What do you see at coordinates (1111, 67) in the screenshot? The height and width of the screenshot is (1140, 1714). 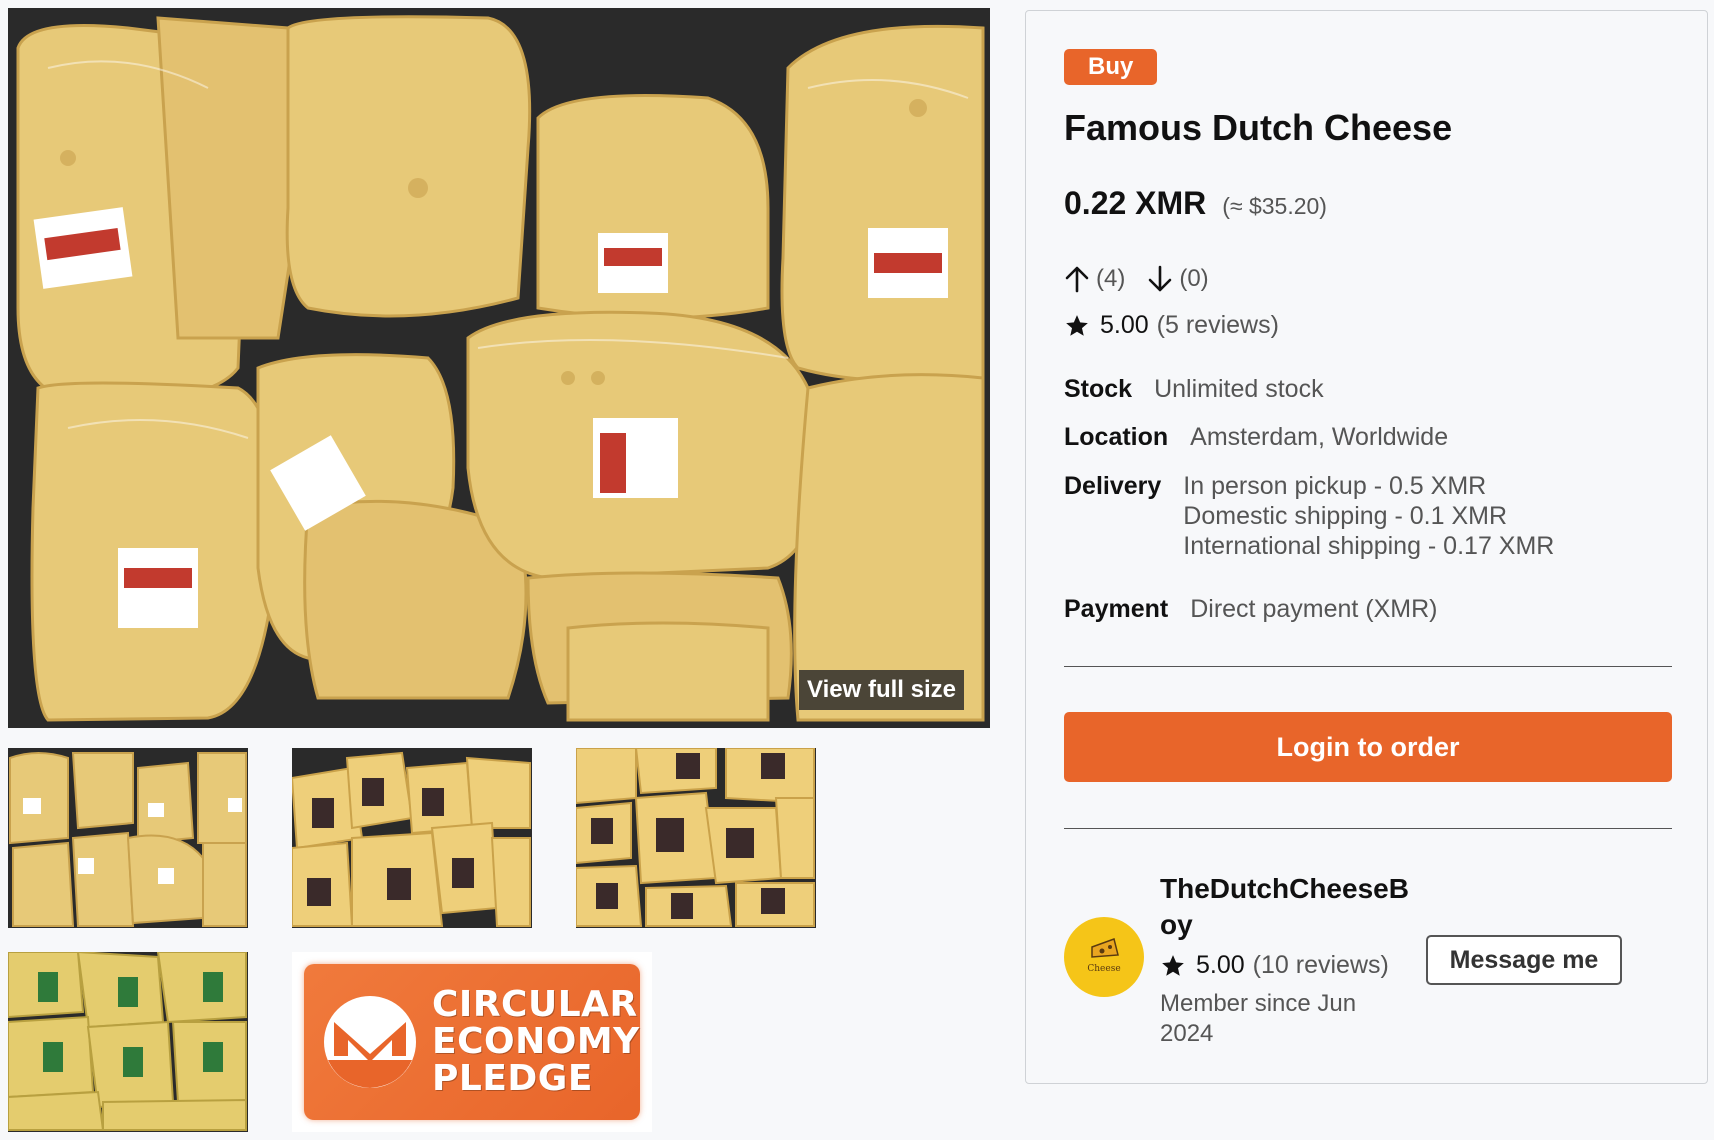 I see `listing-type-badge: Buy` at bounding box center [1111, 67].